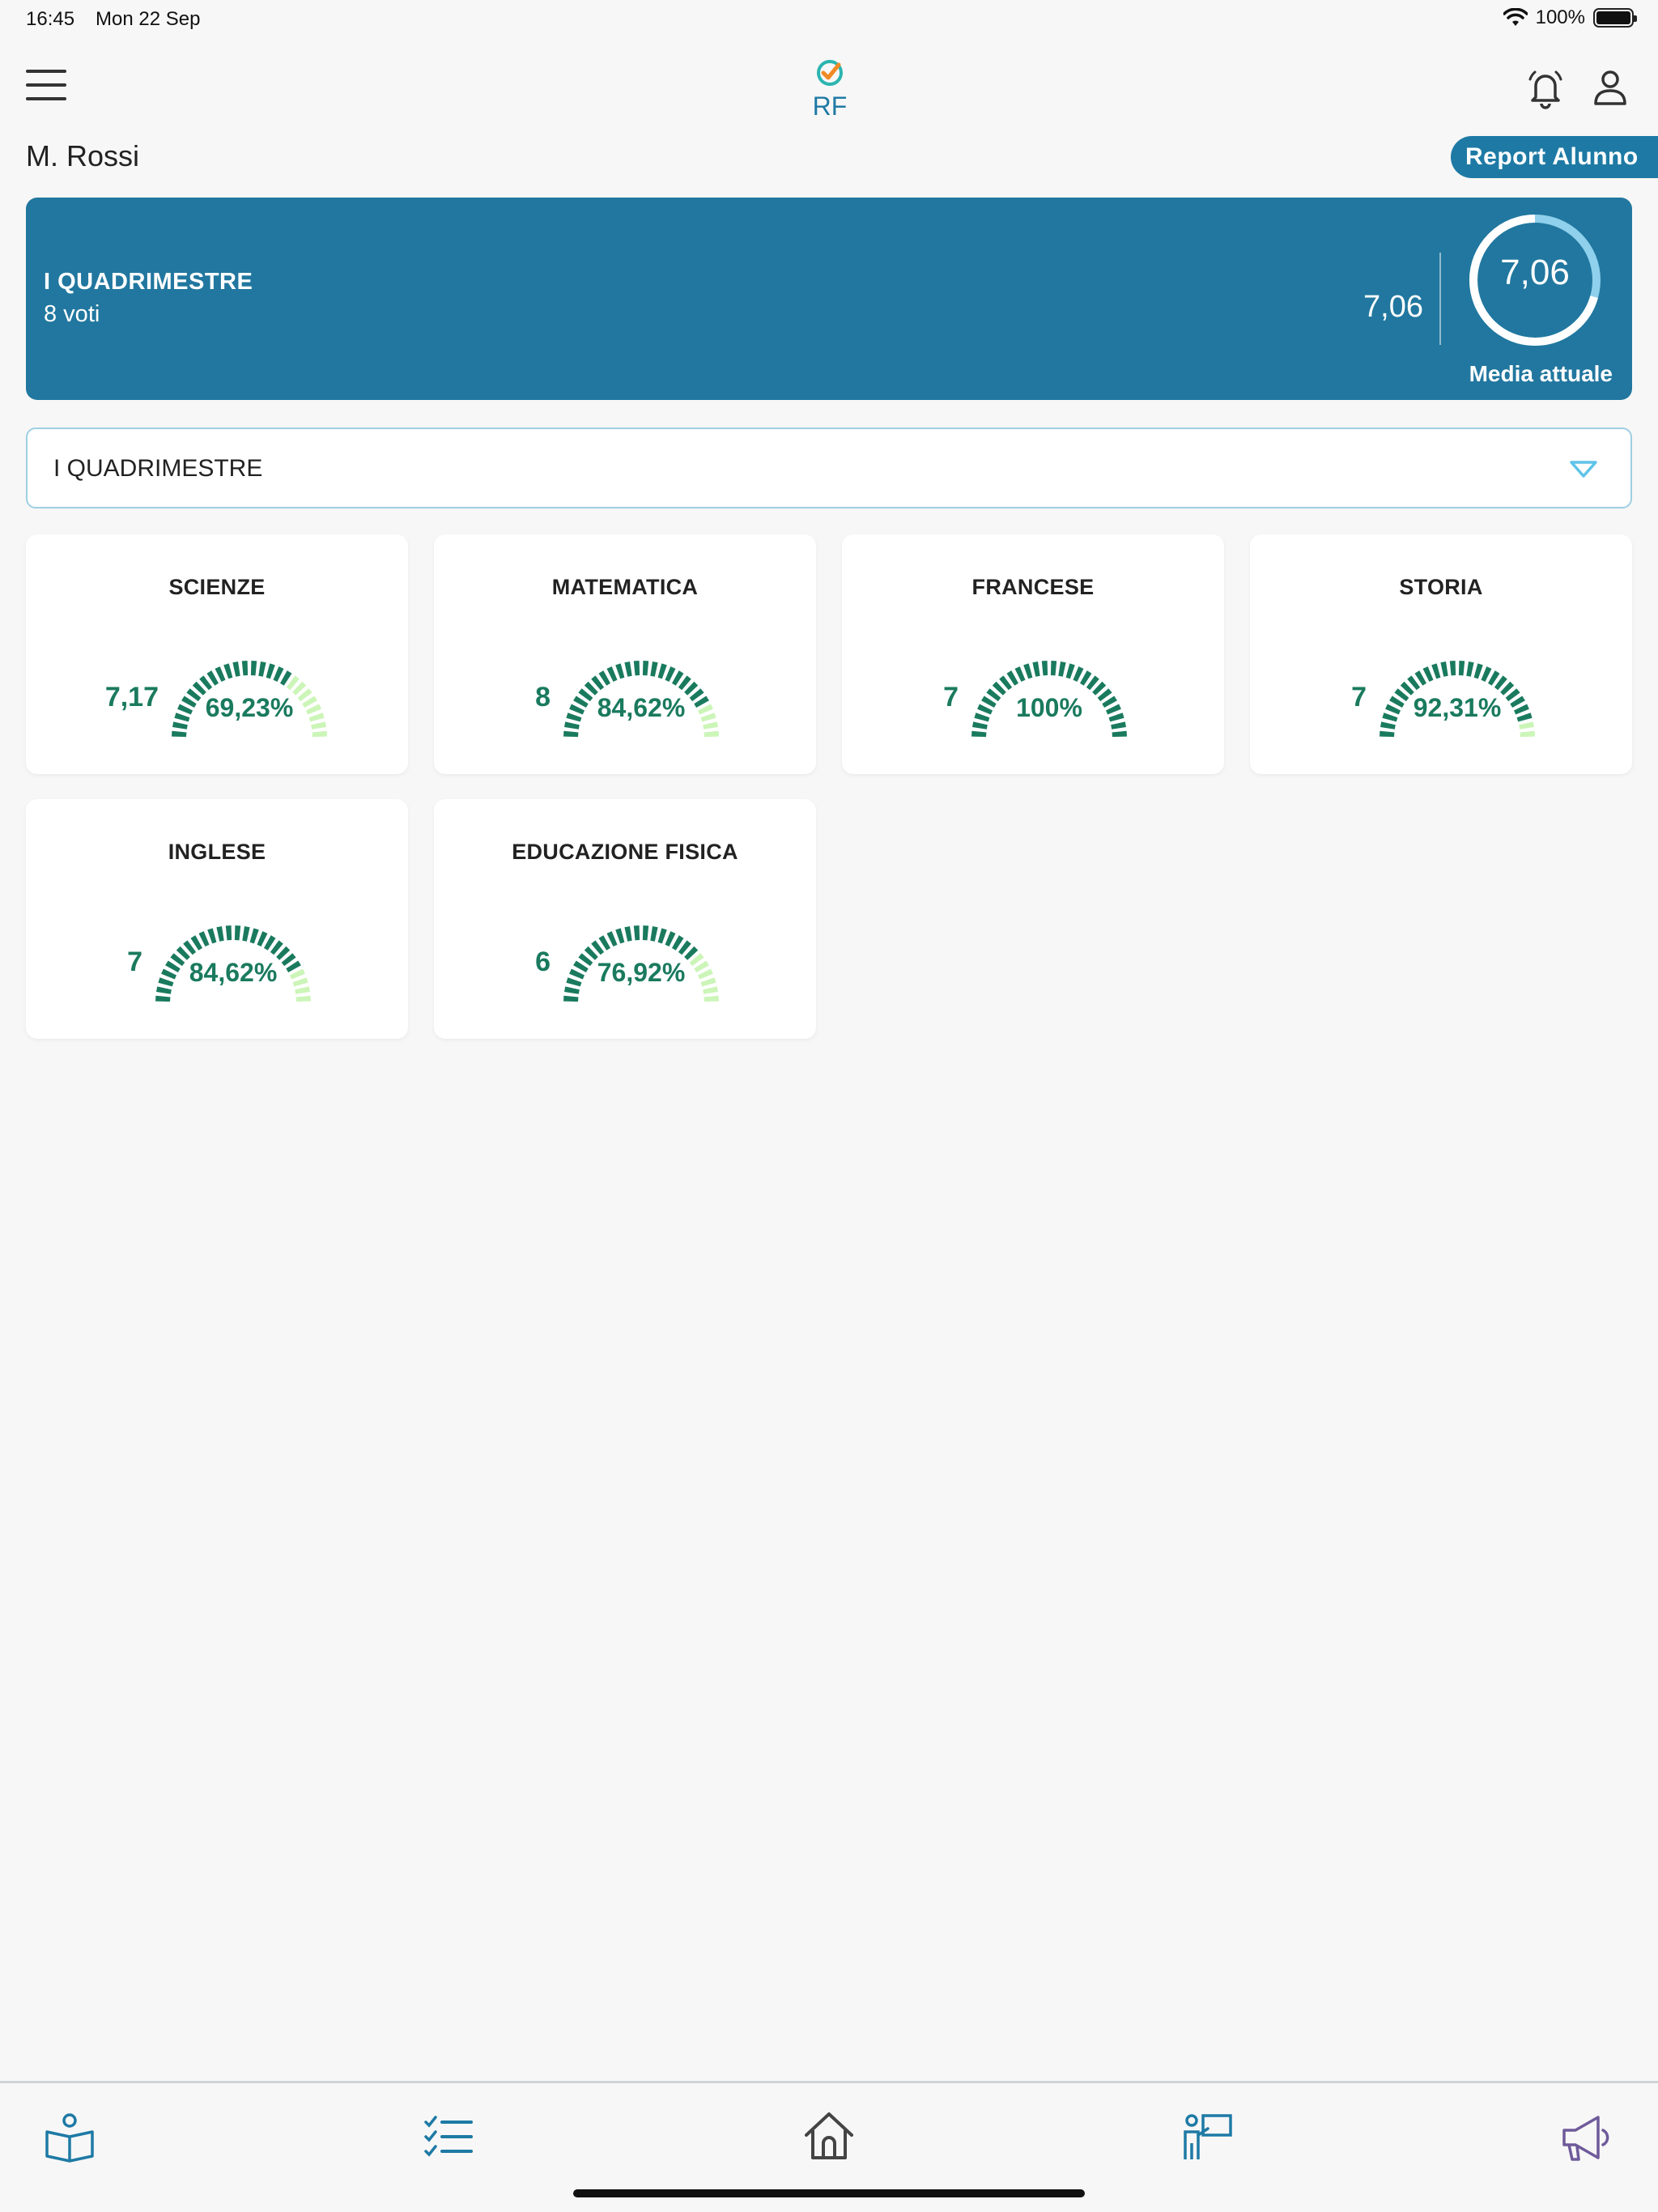 The height and width of the screenshot is (2212, 1658). What do you see at coordinates (83, 156) in the screenshot?
I see `student-name: M. Rossi` at bounding box center [83, 156].